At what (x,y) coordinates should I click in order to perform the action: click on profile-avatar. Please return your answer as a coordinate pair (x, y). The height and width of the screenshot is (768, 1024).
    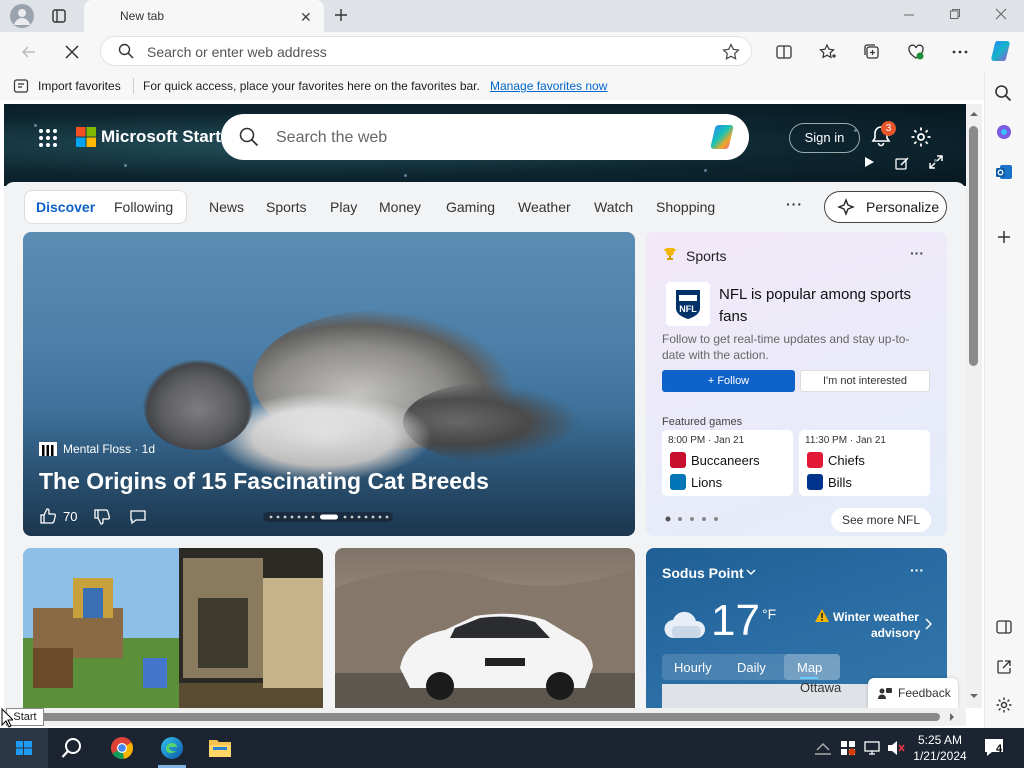
    Looking at the image, I should click on (22, 16).